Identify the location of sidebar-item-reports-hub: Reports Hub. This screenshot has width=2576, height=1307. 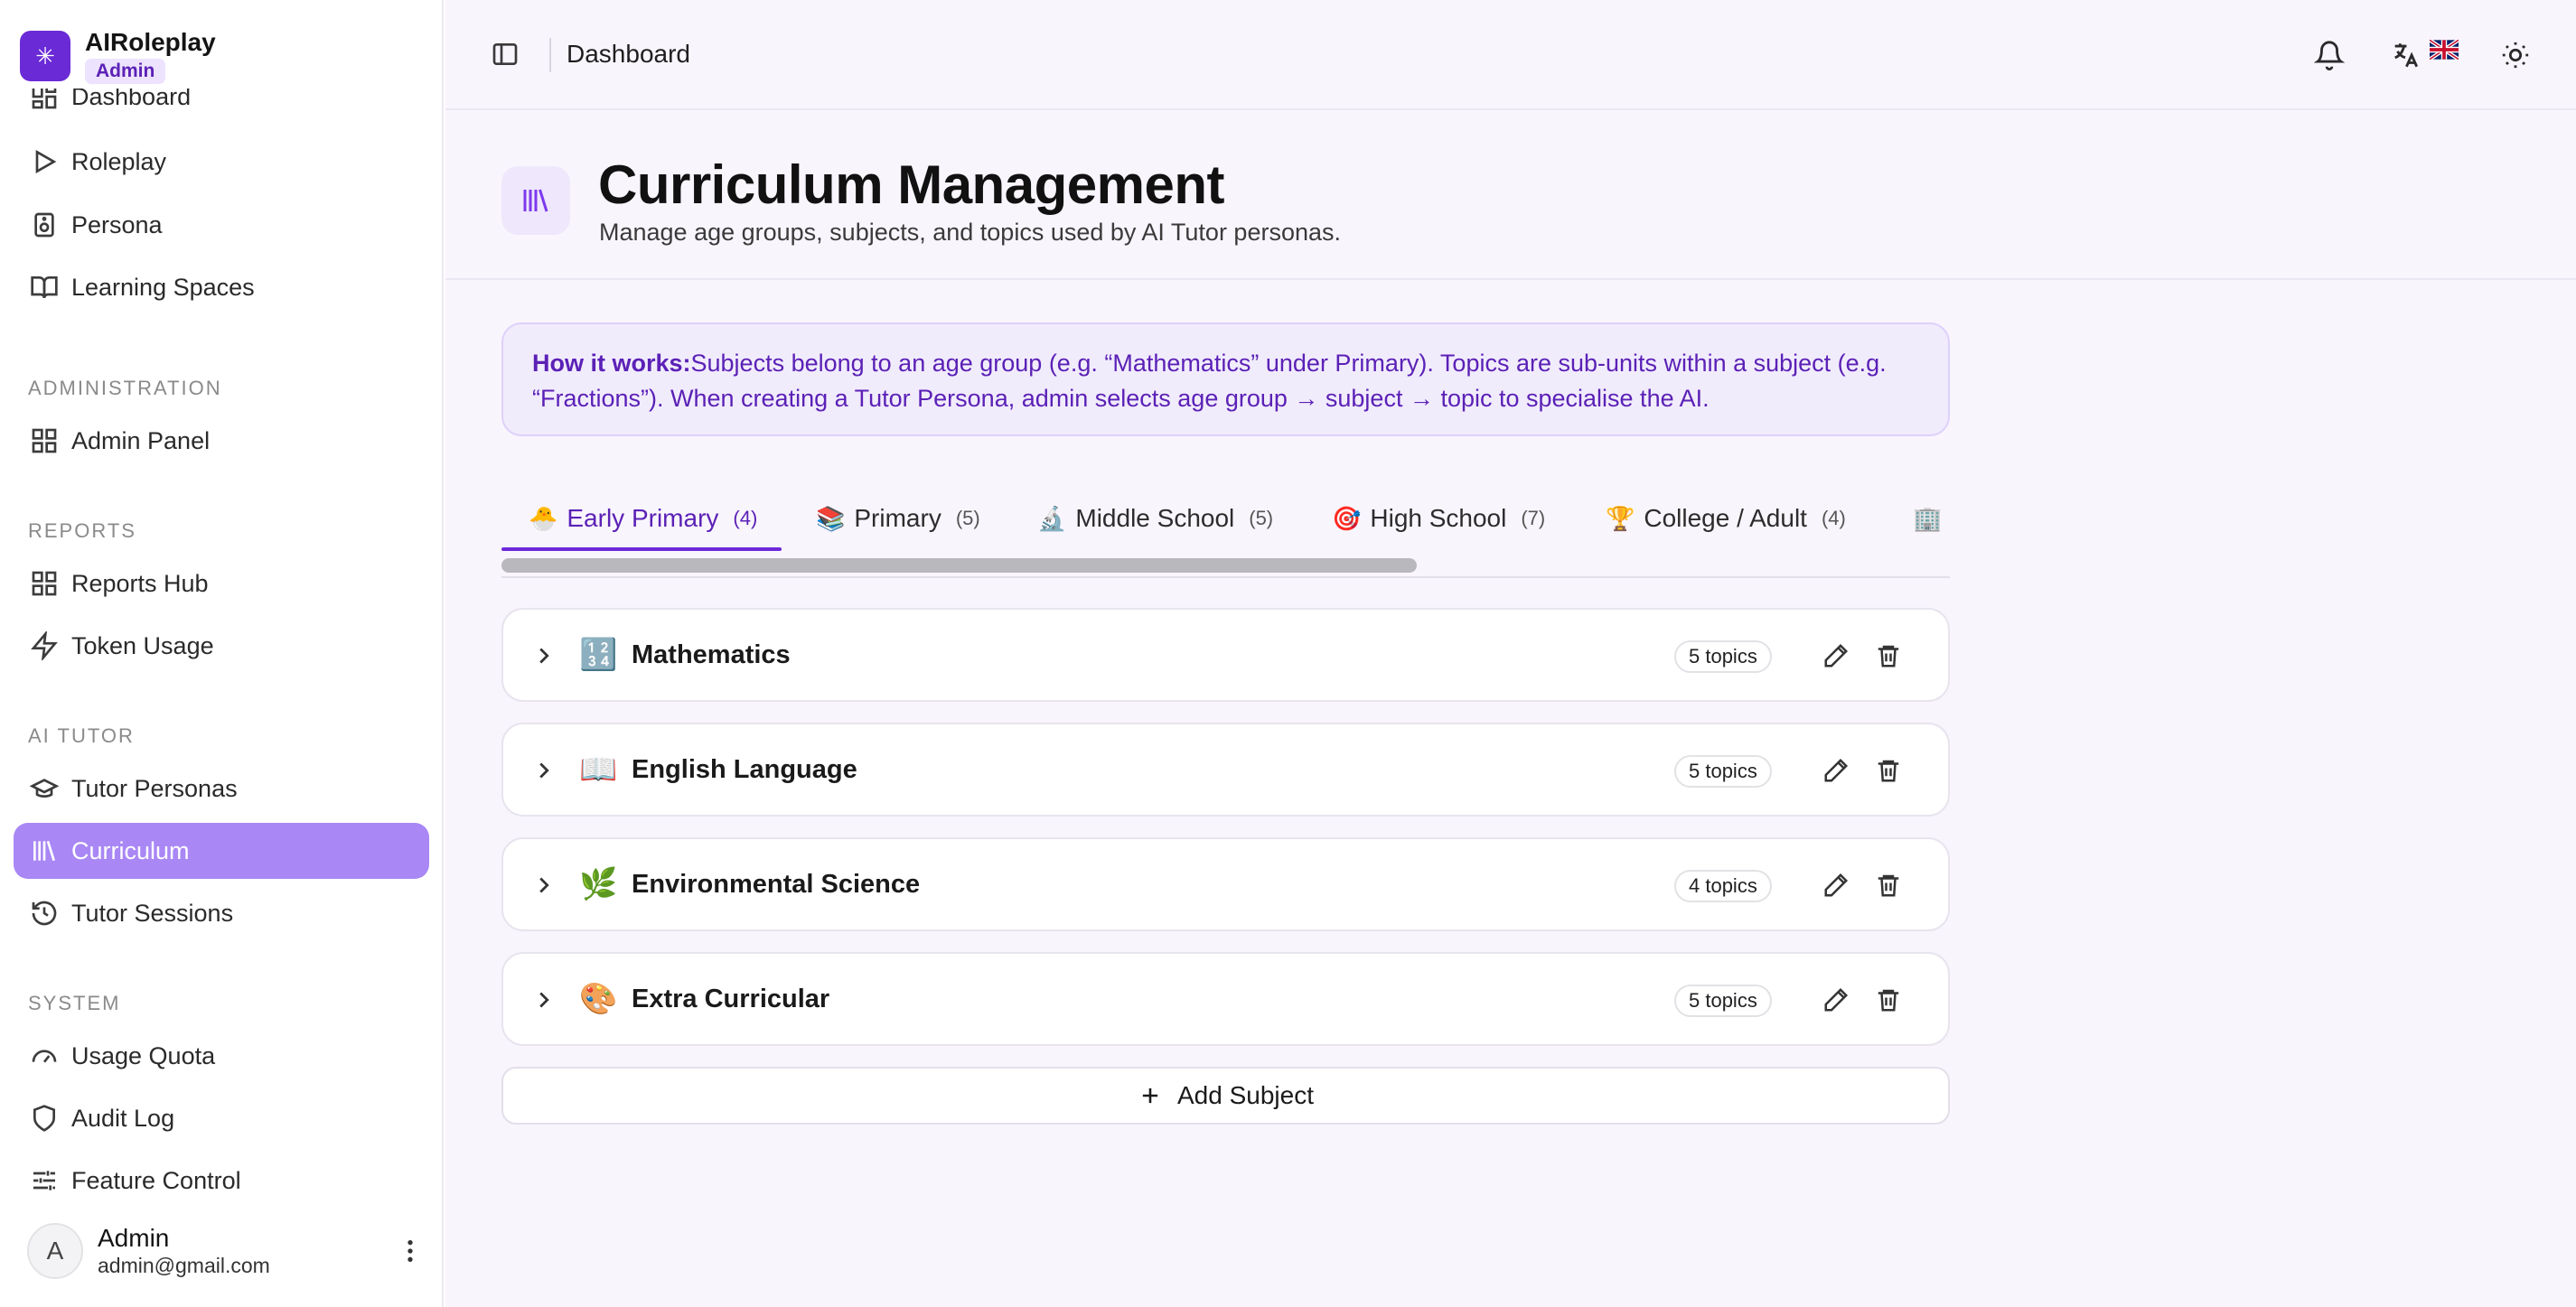
(221, 583).